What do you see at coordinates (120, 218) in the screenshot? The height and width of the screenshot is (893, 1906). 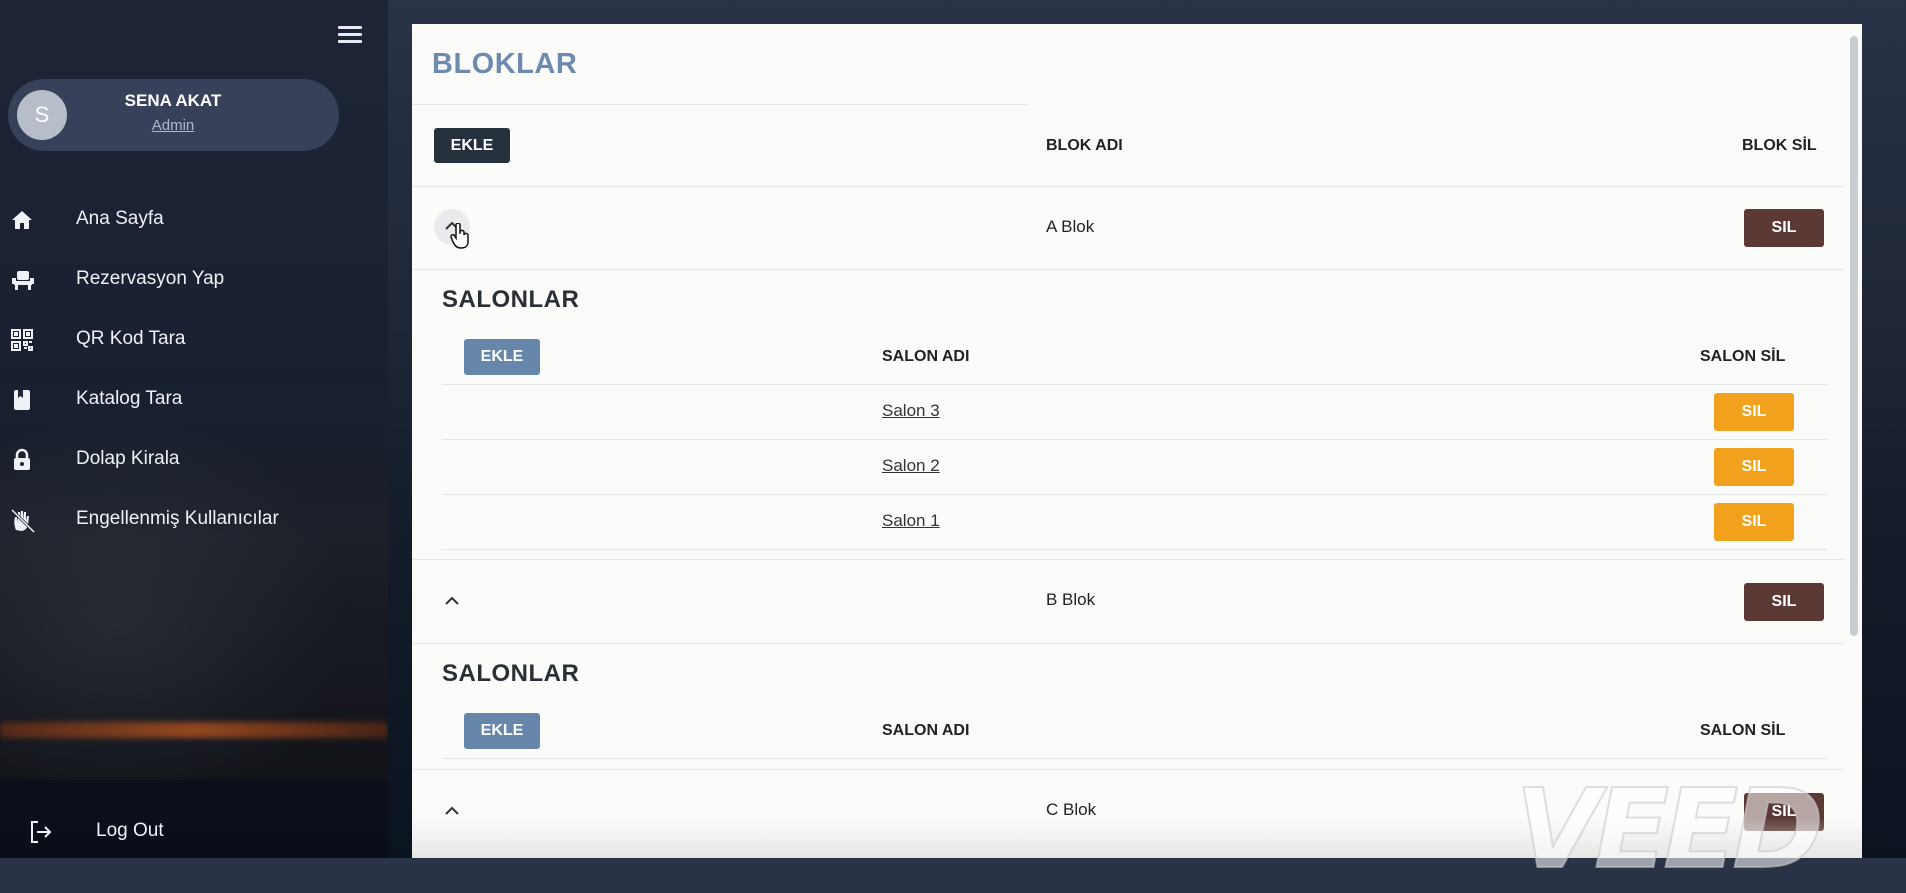 I see `sidebar-item-label: Ana Sayfa` at bounding box center [120, 218].